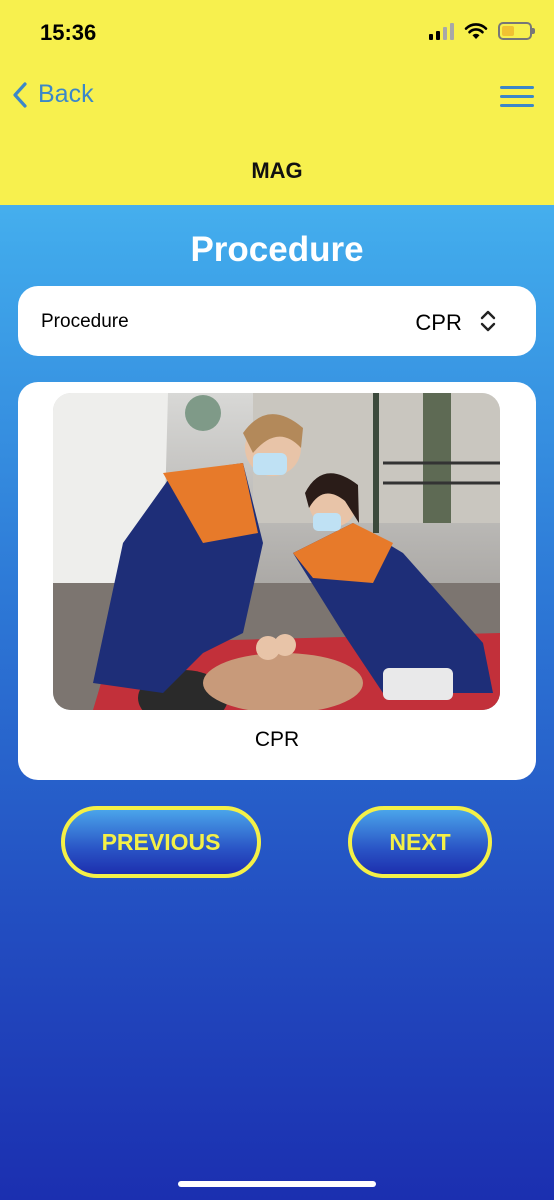  I want to click on back-label: Back, so click(66, 94).